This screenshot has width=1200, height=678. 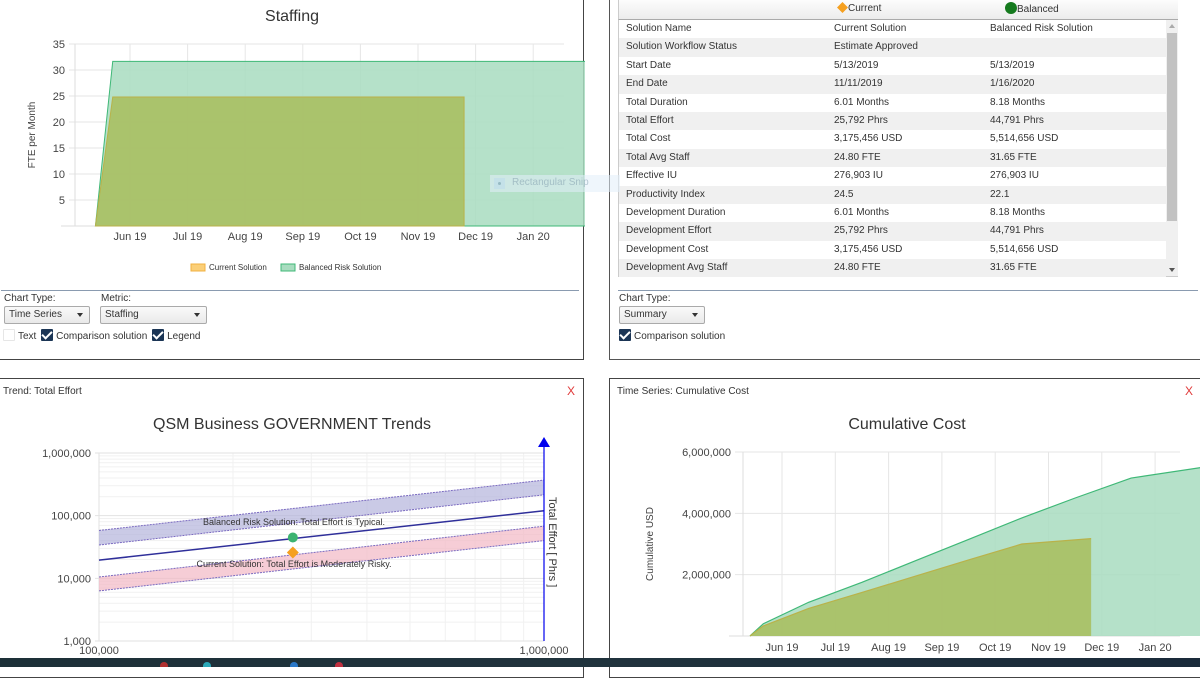 I want to click on x-tick-label: 100,000, so click(x=99, y=651).